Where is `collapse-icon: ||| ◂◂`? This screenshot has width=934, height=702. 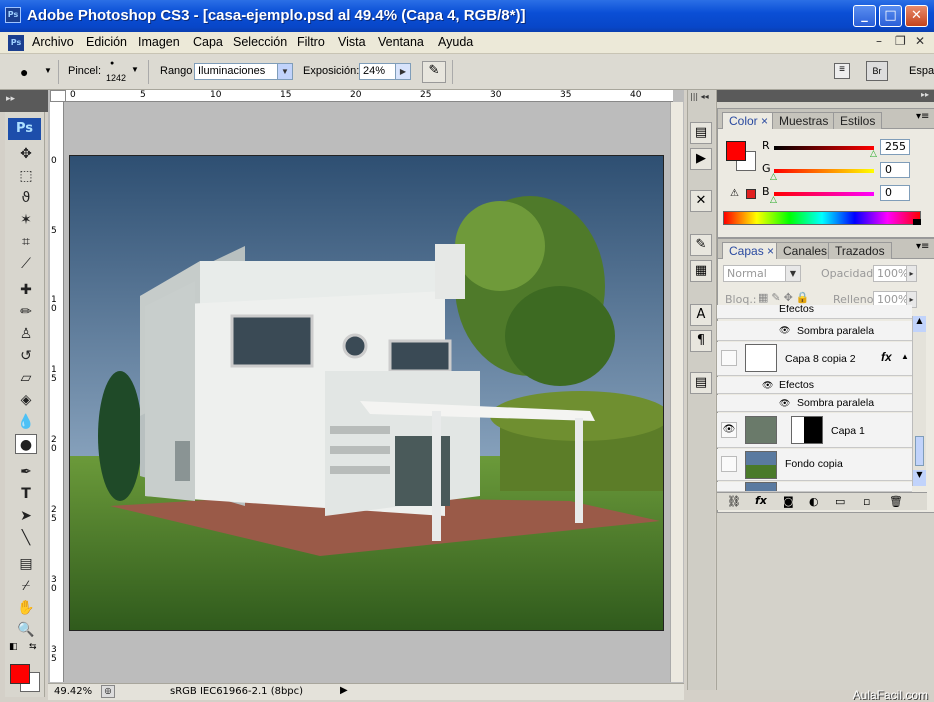
collapse-icon: ||| ◂◂ is located at coordinates (699, 96).